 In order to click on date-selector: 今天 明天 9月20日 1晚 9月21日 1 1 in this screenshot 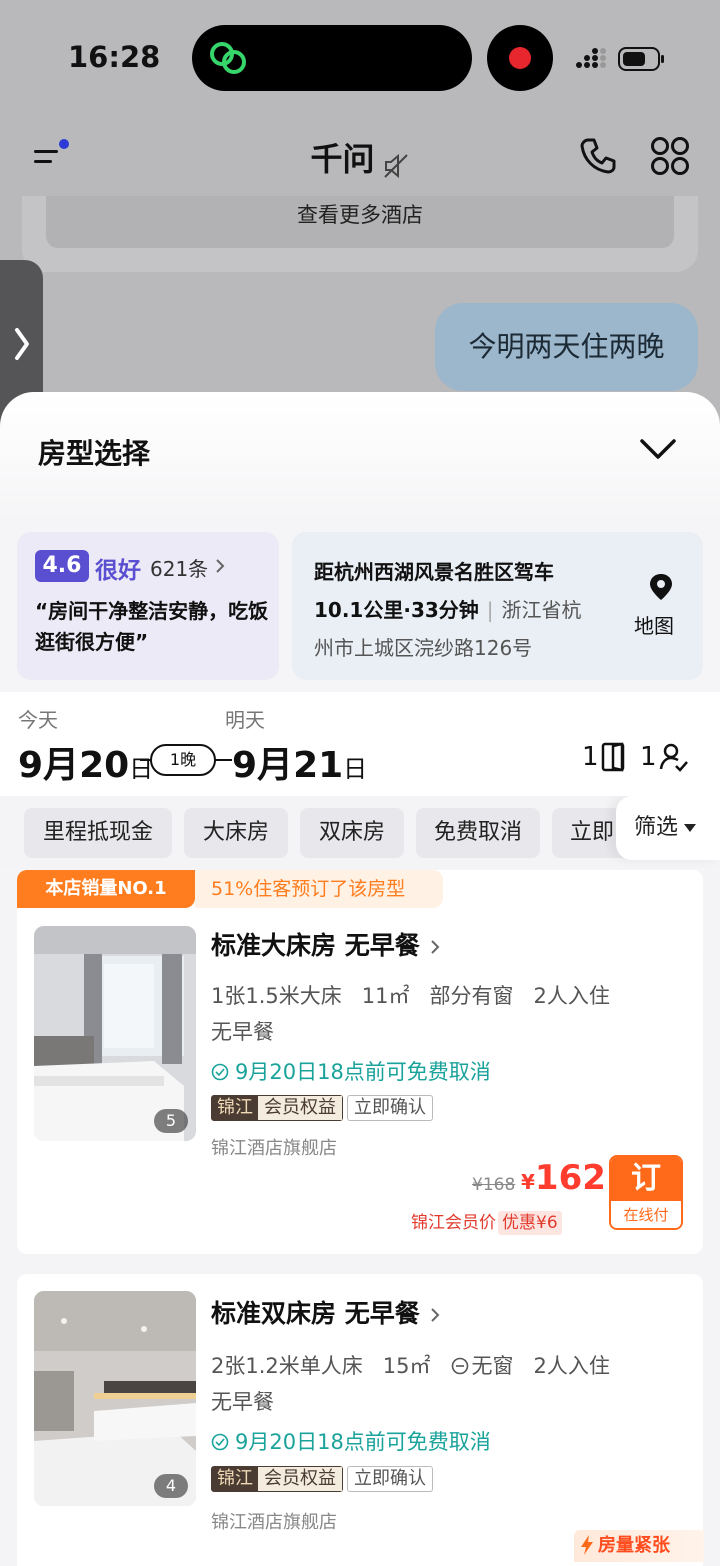, I will do `click(360, 744)`.